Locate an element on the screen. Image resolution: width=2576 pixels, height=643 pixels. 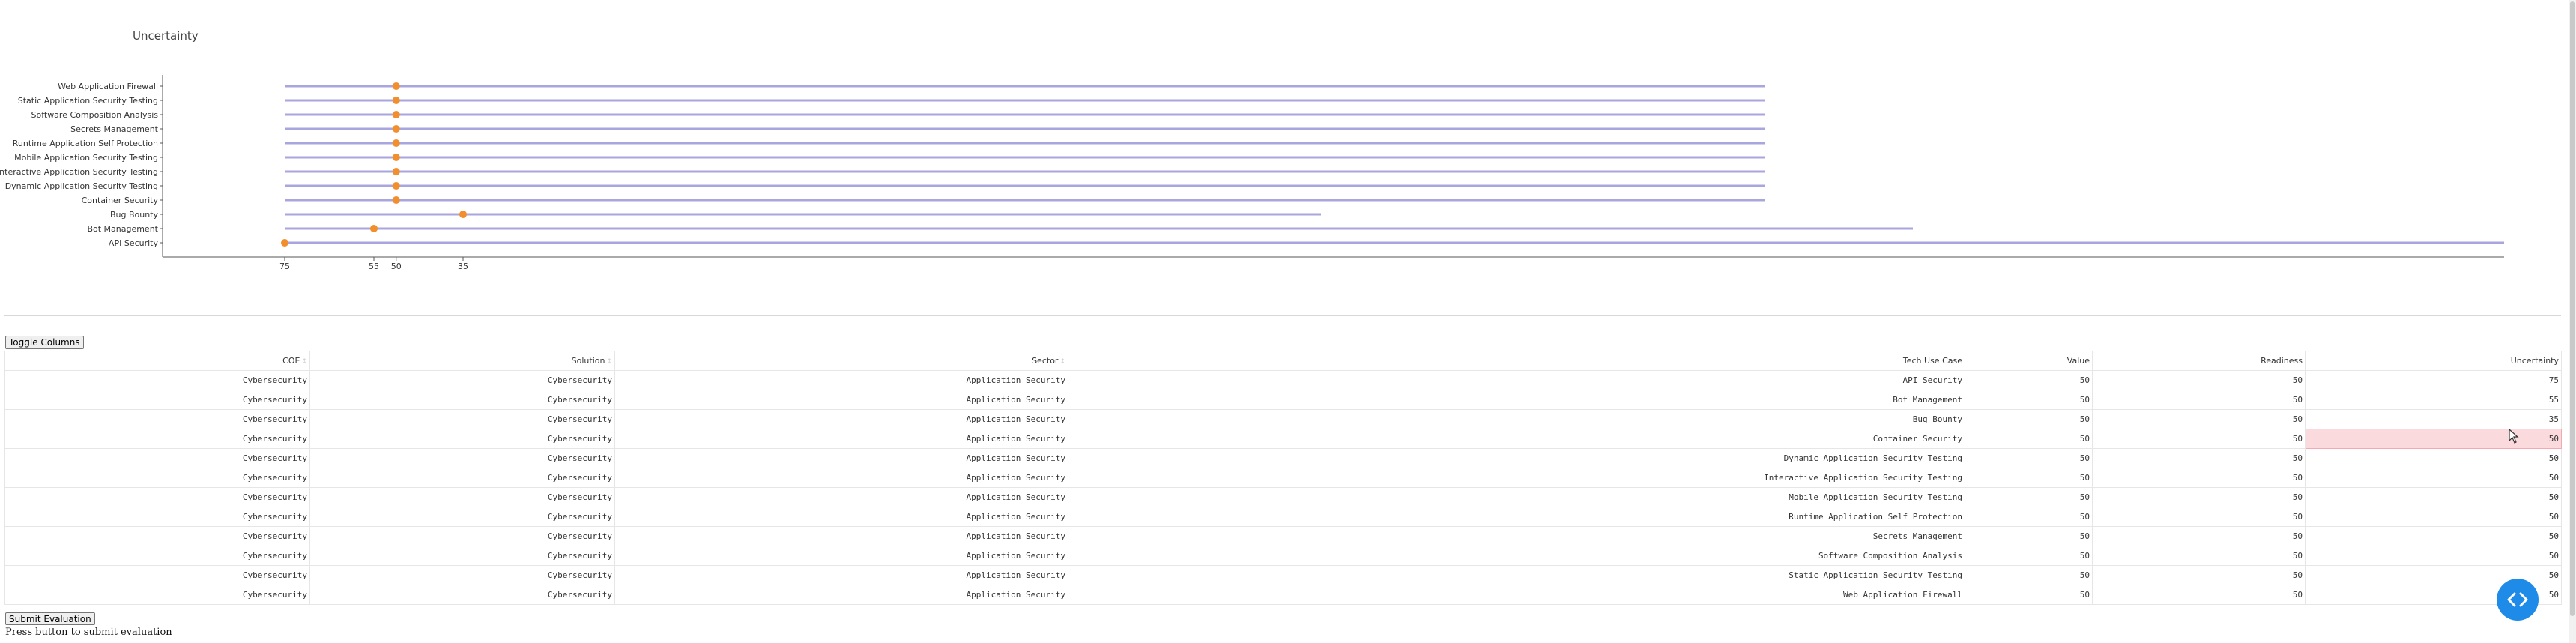
table-cell: Container Security is located at coordinates (1516, 439).